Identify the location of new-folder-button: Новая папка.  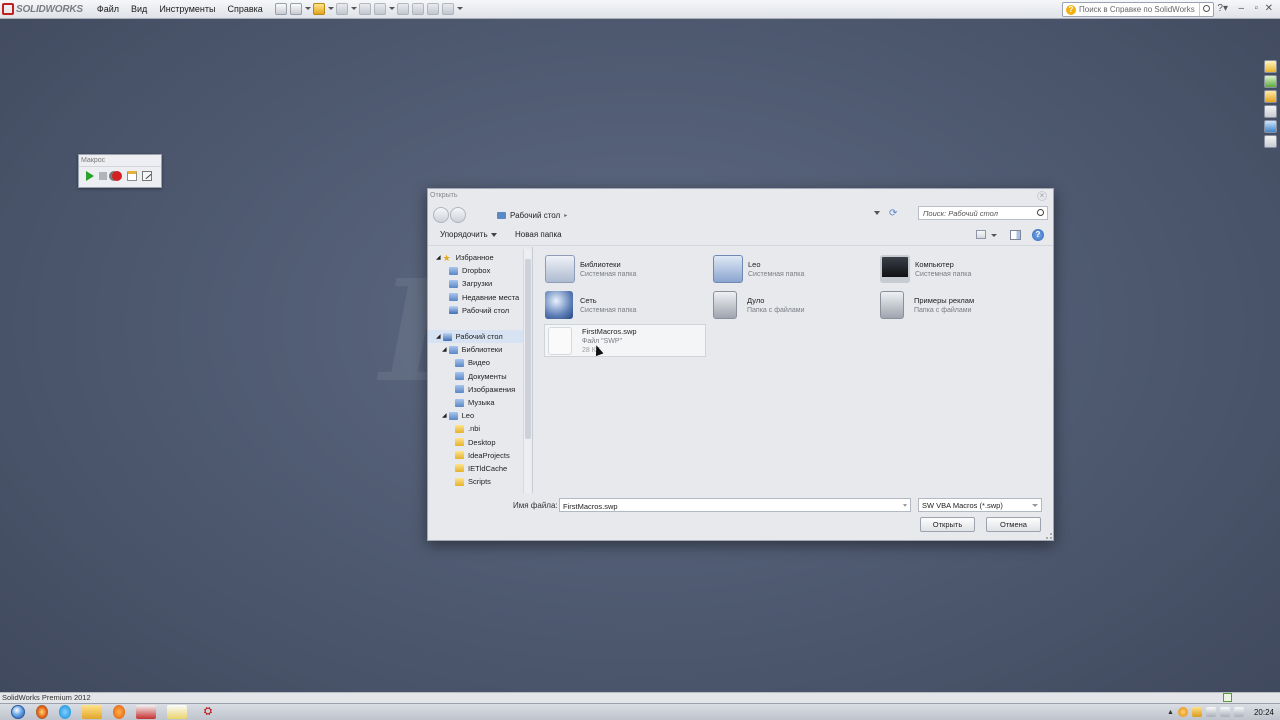
(538, 234).